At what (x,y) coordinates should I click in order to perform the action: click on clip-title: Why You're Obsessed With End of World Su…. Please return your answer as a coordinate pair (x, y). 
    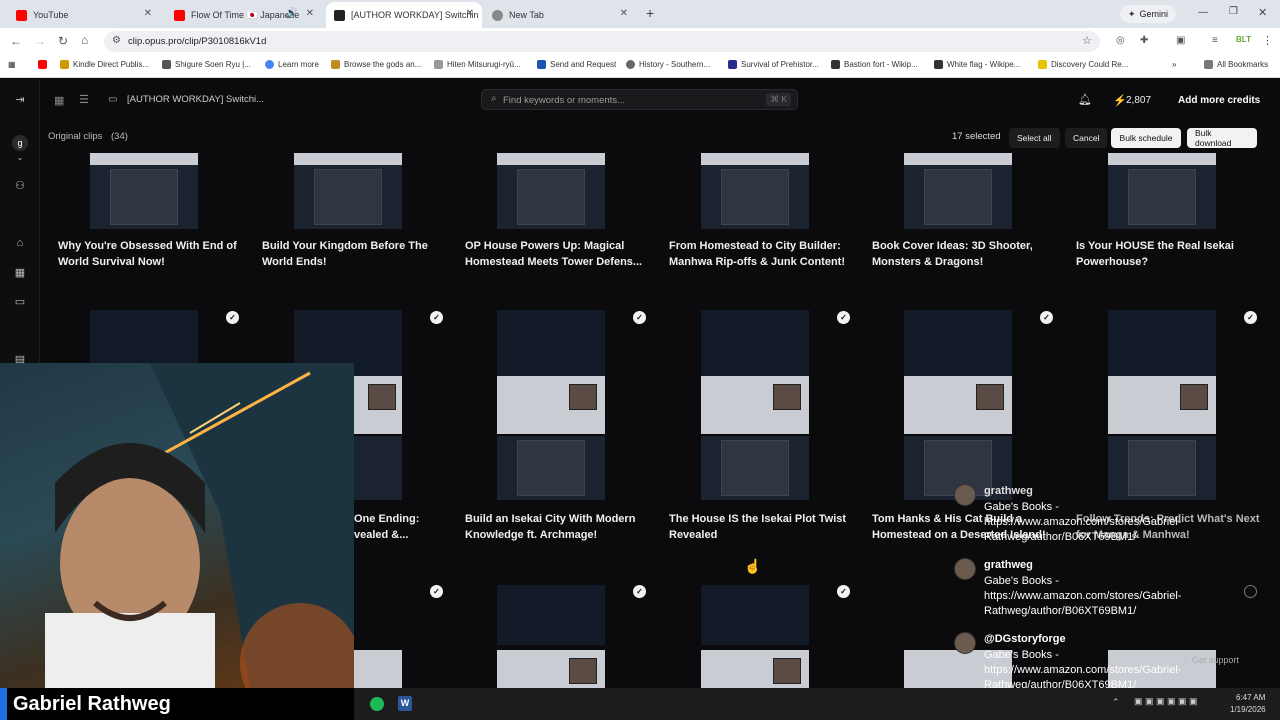
    Looking at the image, I should click on (150, 254).